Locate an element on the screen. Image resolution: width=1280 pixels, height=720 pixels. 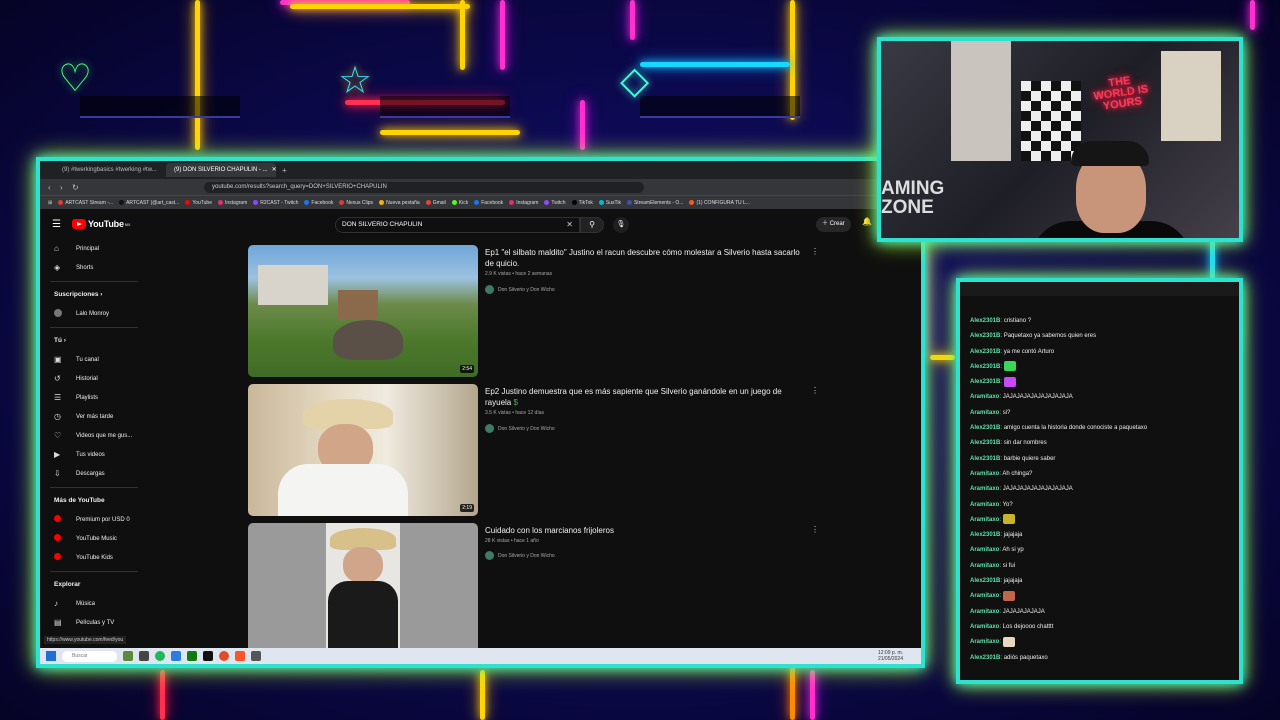
bookmark-item: Twitch is located at coordinates (555, 203).